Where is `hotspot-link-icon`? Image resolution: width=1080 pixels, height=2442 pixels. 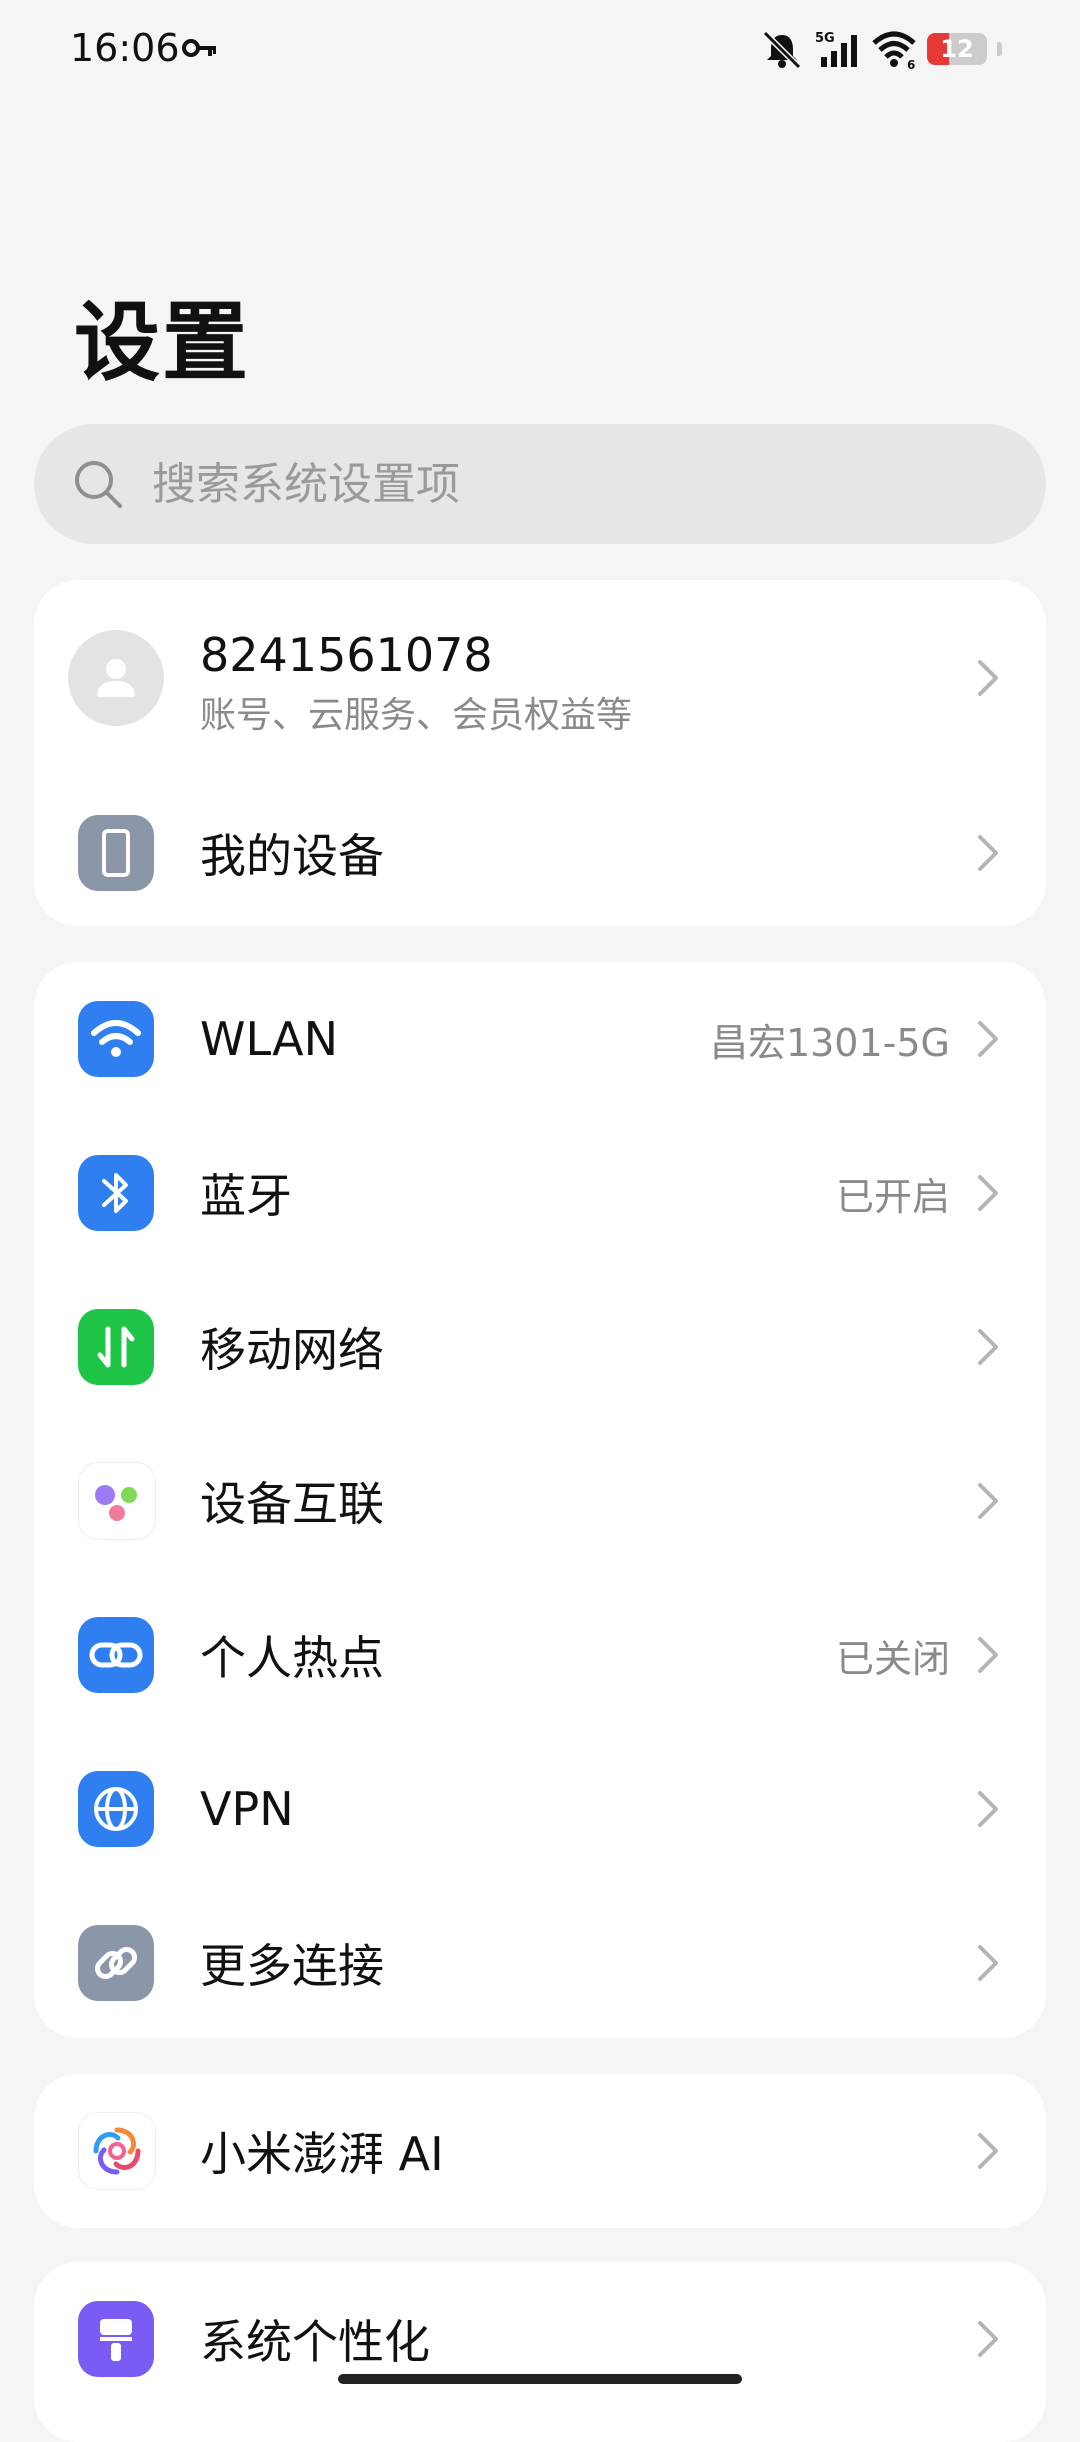
hotspot-link-icon is located at coordinates (116, 1655).